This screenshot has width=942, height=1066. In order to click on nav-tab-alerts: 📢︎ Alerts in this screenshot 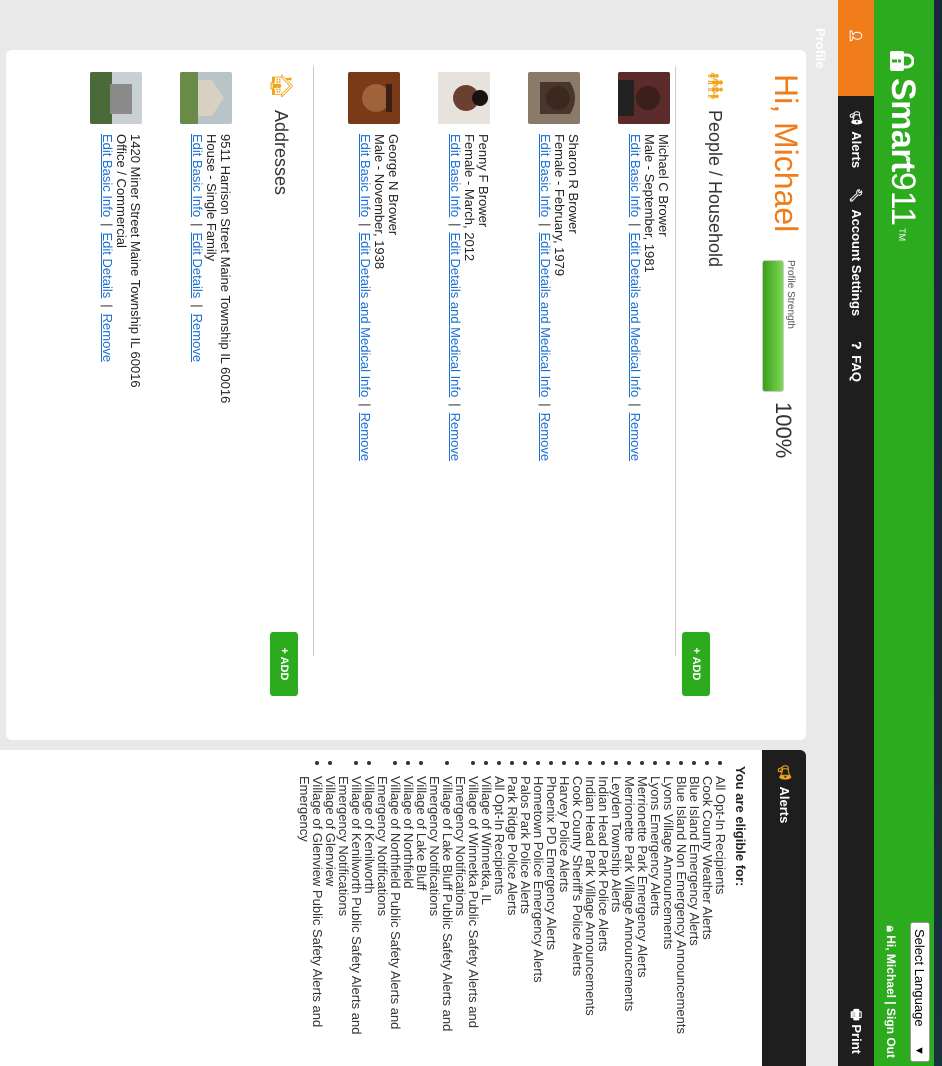, I will do `click(856, 139)`.